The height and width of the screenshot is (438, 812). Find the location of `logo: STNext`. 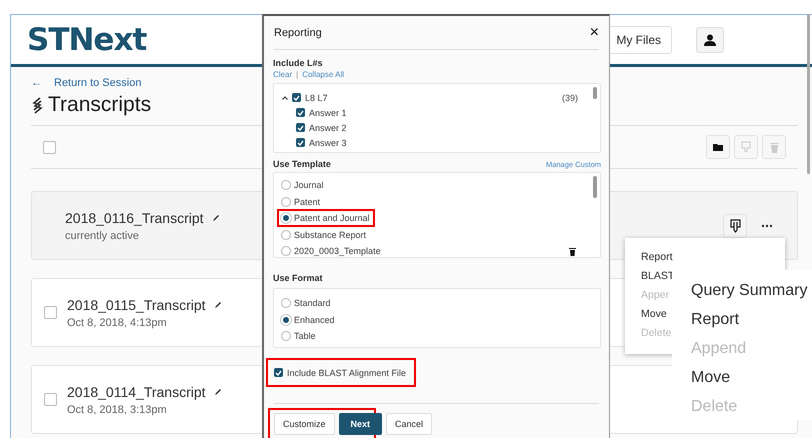

logo: STNext is located at coordinates (86, 40).